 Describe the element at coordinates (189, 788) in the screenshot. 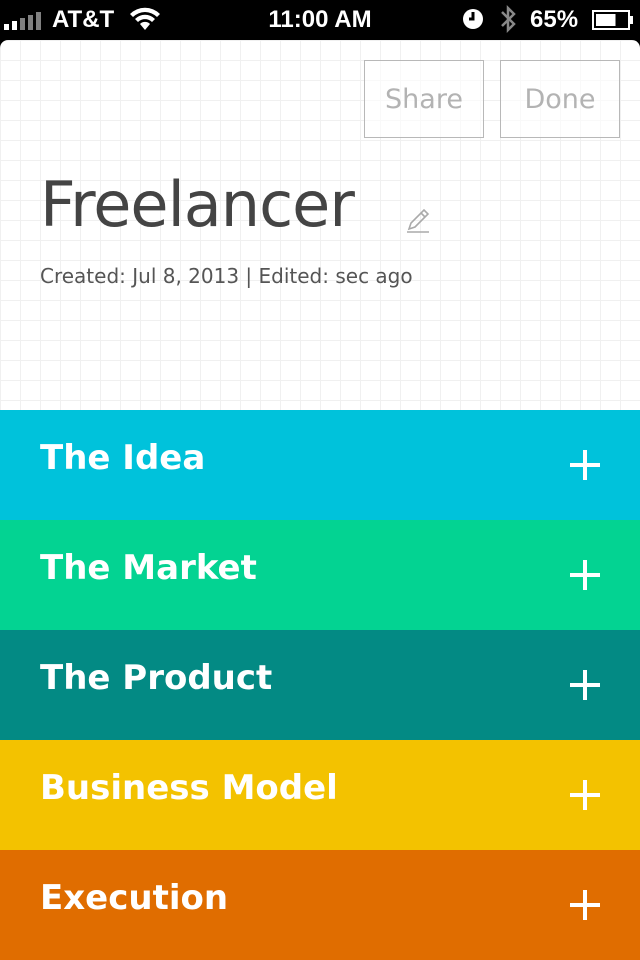

I see `section-label: Business Model` at that location.